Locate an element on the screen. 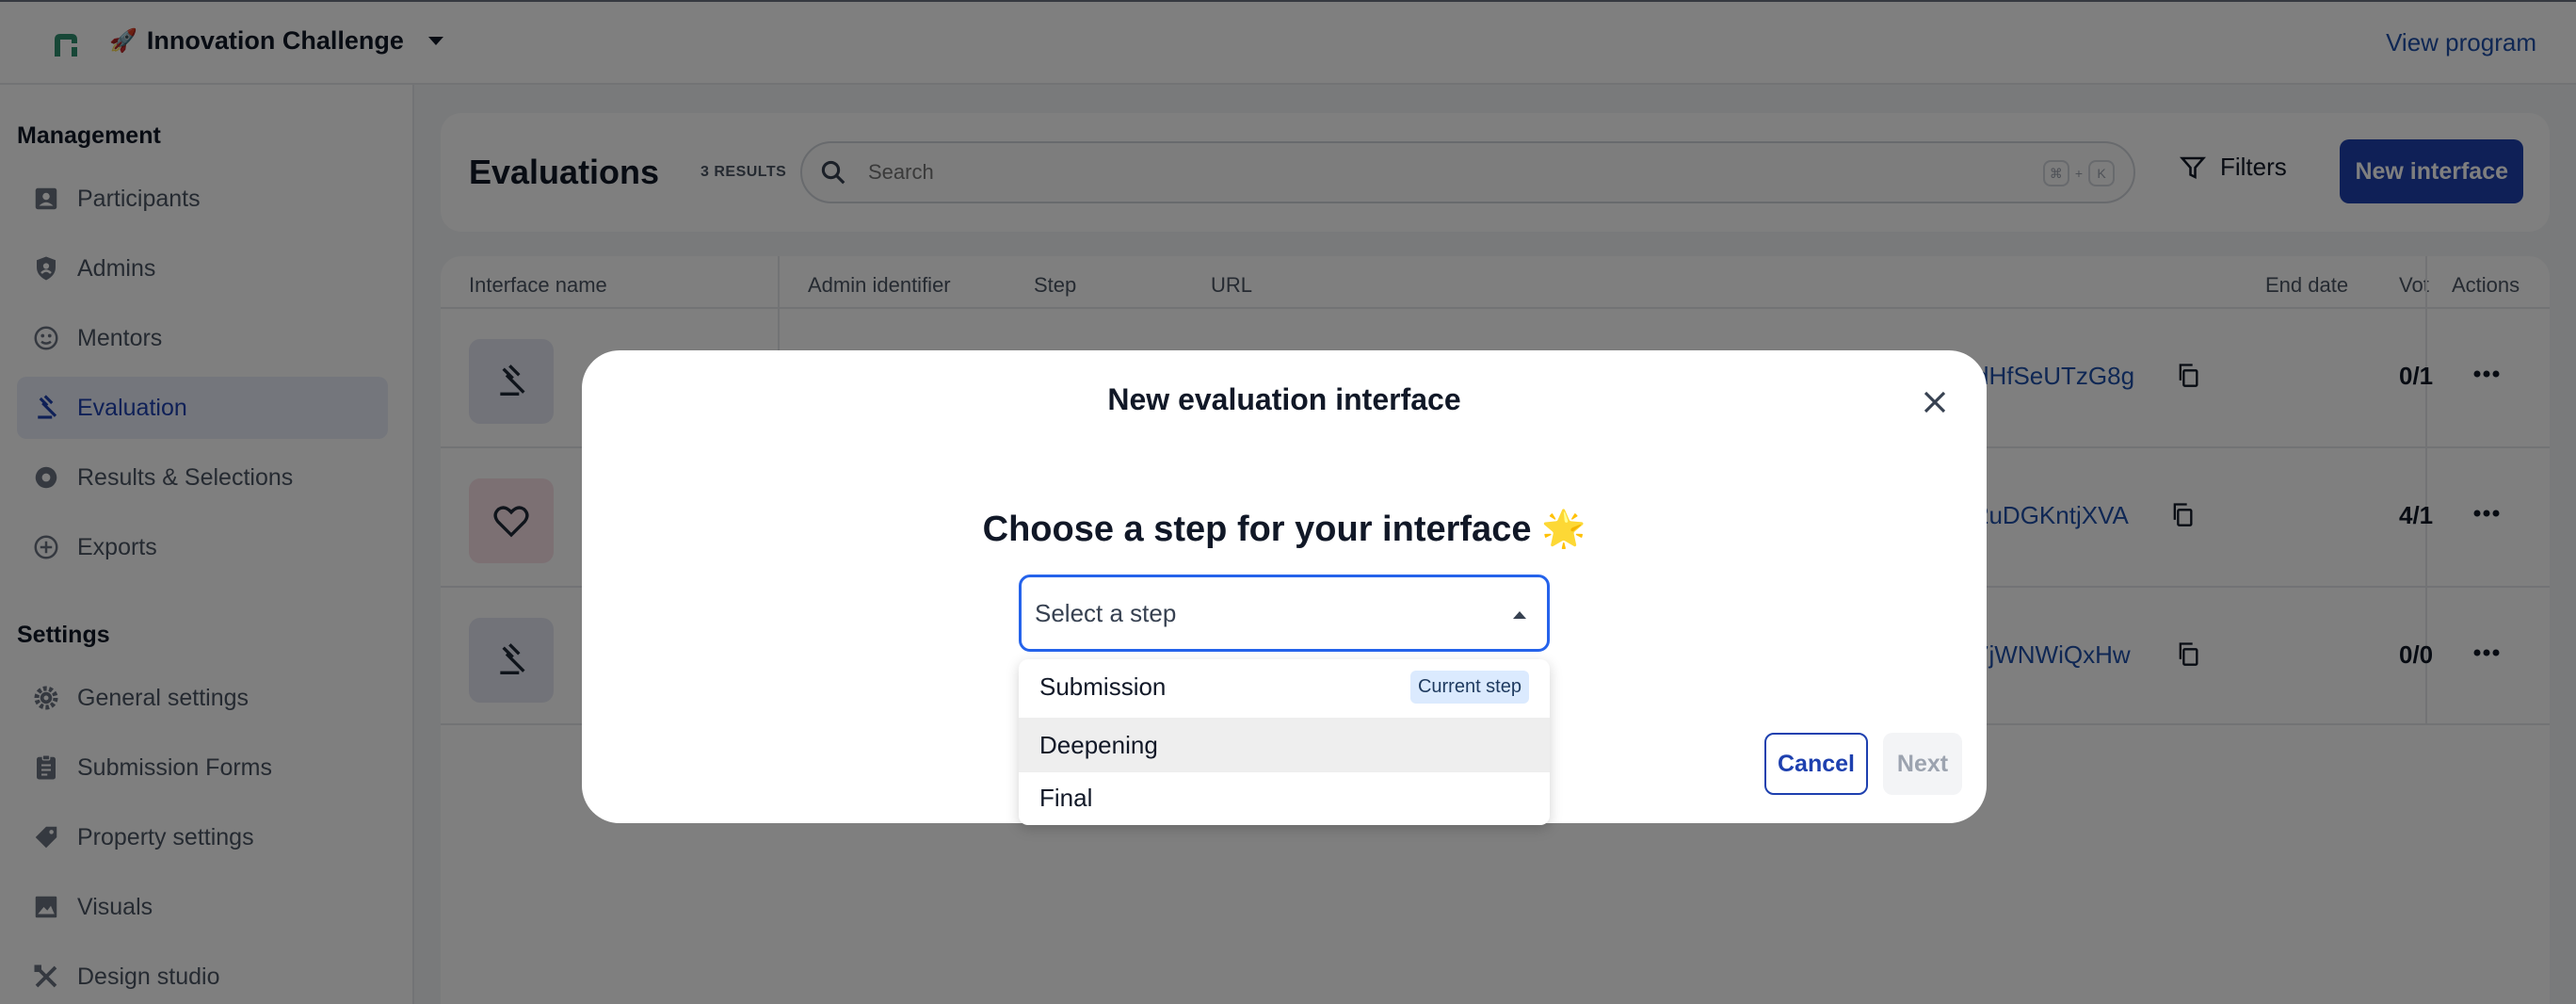 The height and width of the screenshot is (1004, 2576). close-icon is located at coordinates (1935, 402).